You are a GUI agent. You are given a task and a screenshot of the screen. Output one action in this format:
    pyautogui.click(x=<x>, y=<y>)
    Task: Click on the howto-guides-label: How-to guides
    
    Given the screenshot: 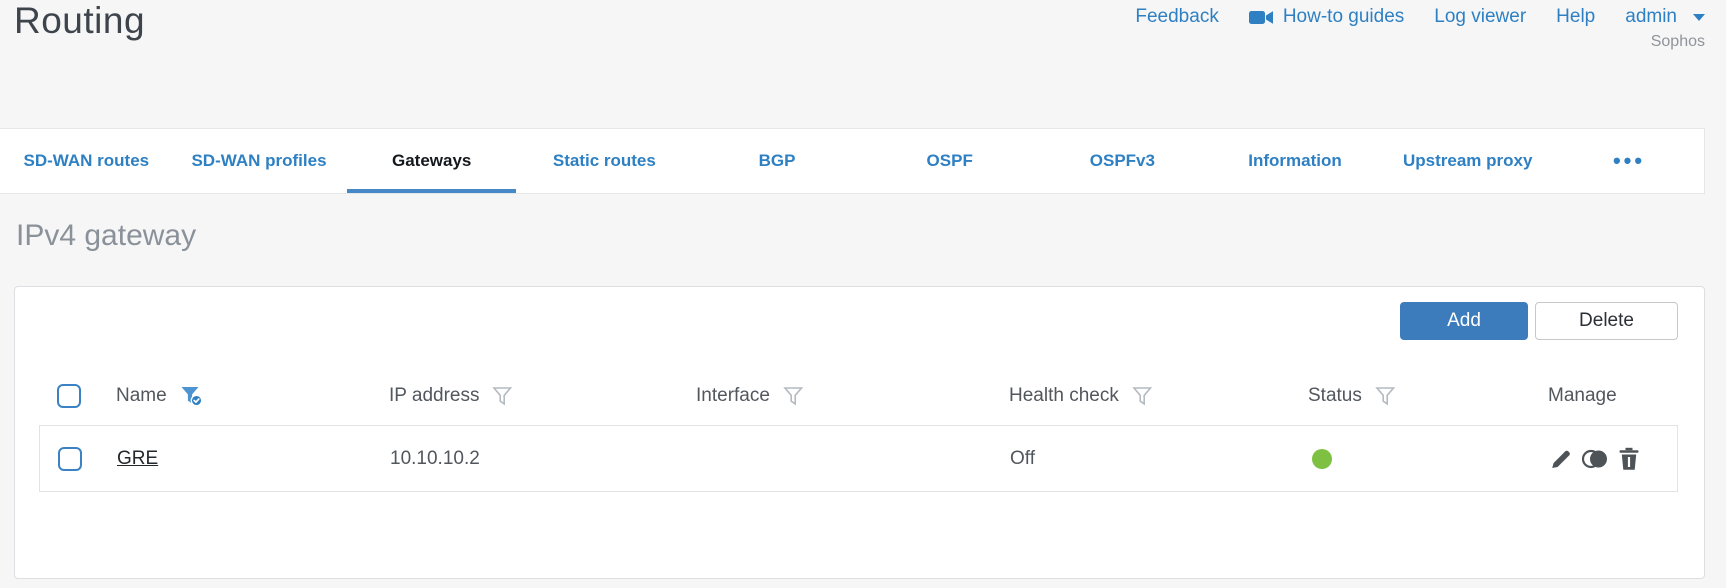 What is the action you would take?
    pyautogui.click(x=1343, y=16)
    